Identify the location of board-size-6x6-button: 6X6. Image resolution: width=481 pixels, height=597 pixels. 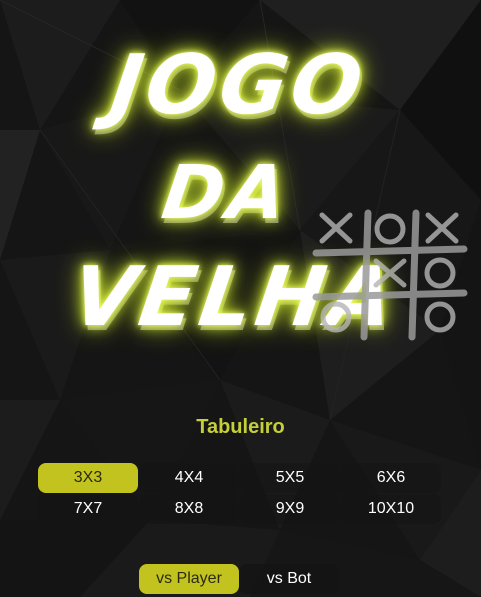
(391, 478).